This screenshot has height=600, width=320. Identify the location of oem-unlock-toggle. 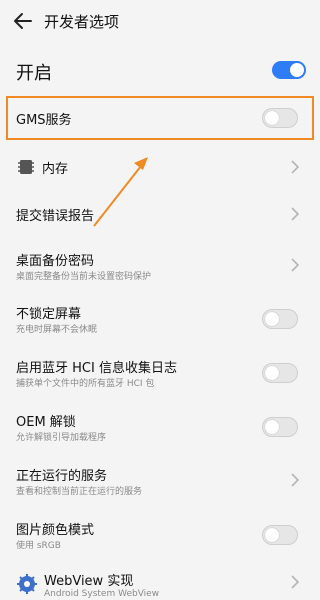
(280, 427).